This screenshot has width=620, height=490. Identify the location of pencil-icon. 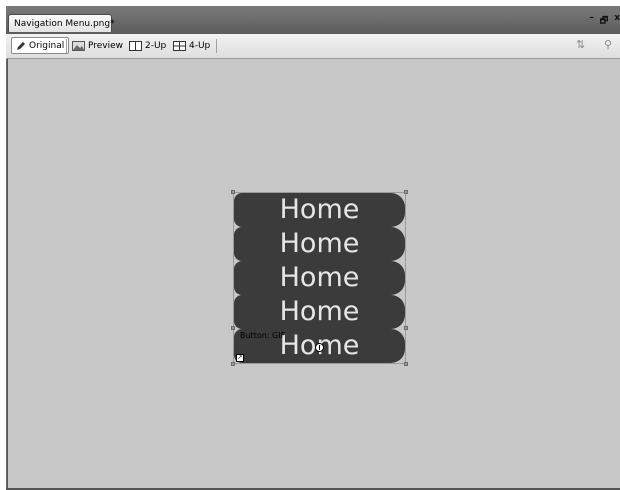
(21, 45).